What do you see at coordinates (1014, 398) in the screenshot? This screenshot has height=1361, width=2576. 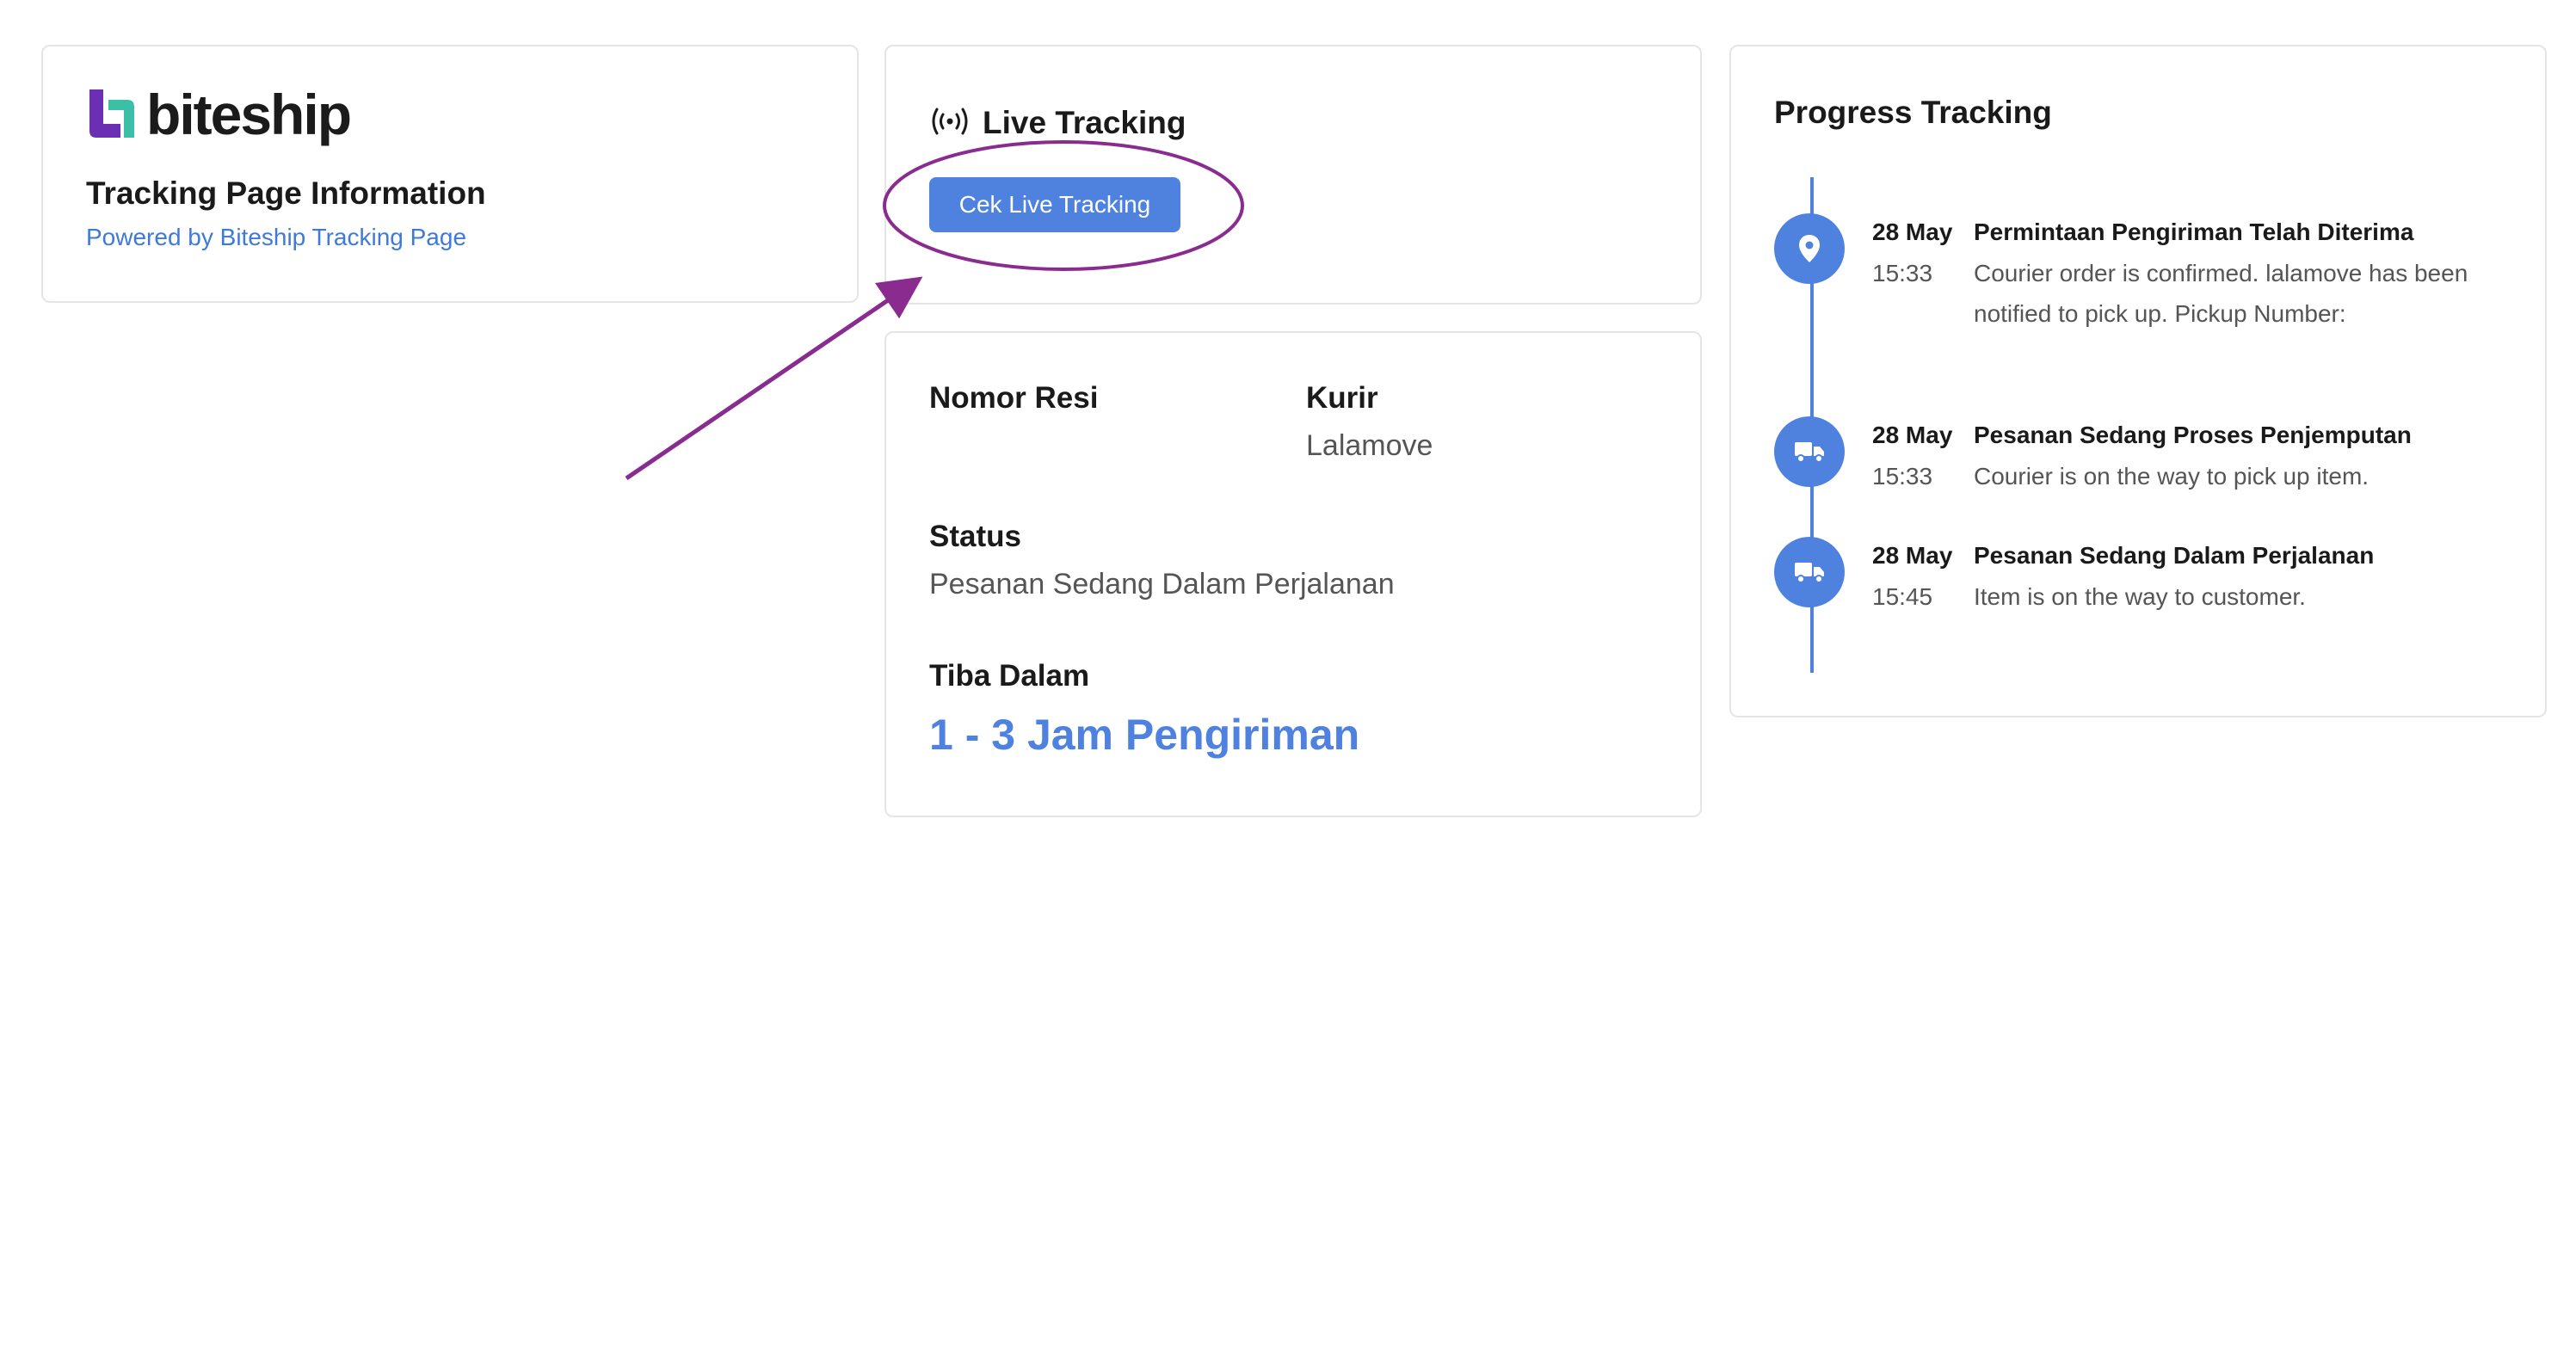 I see `tracking-number-label: Nomor Resi` at bounding box center [1014, 398].